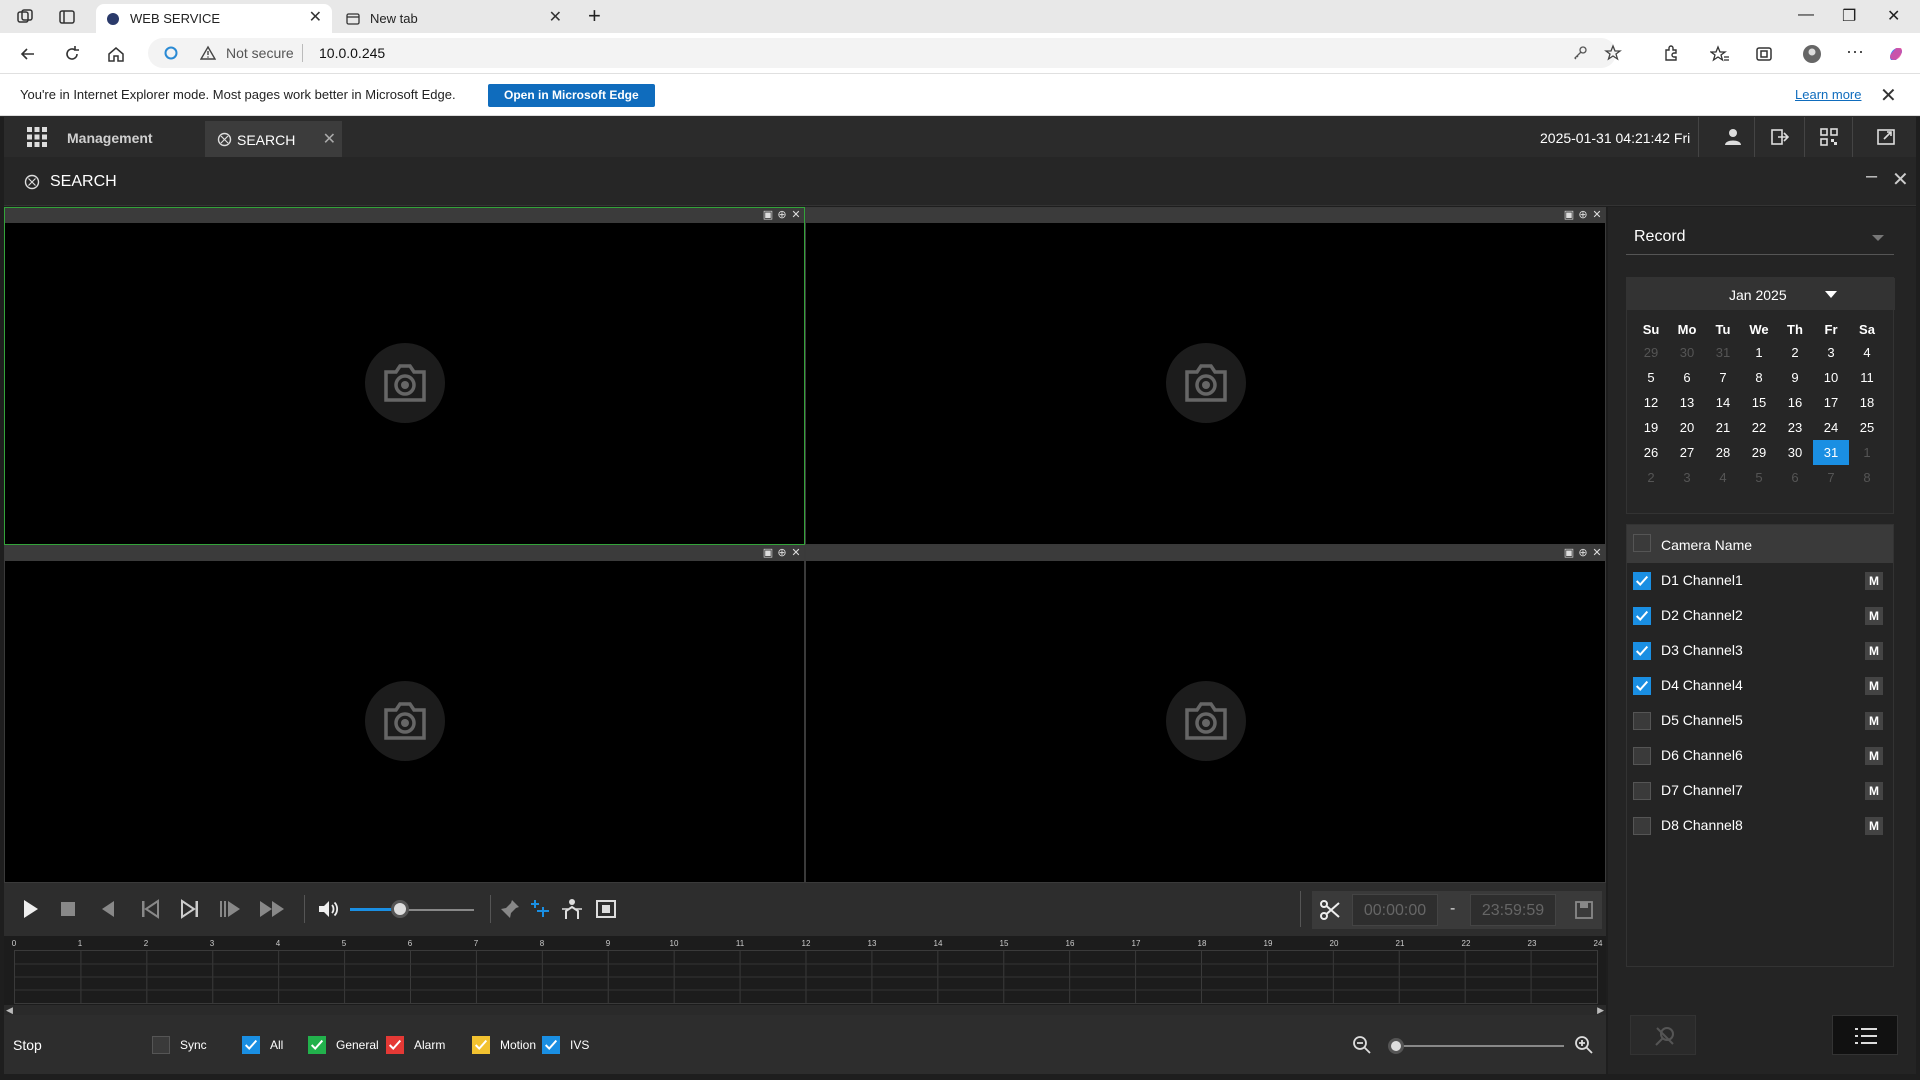 This screenshot has width=1920, height=1080. Describe the element at coordinates (1513, 910) in the screenshot. I see `clip-end-time: 23:59:59` at that location.